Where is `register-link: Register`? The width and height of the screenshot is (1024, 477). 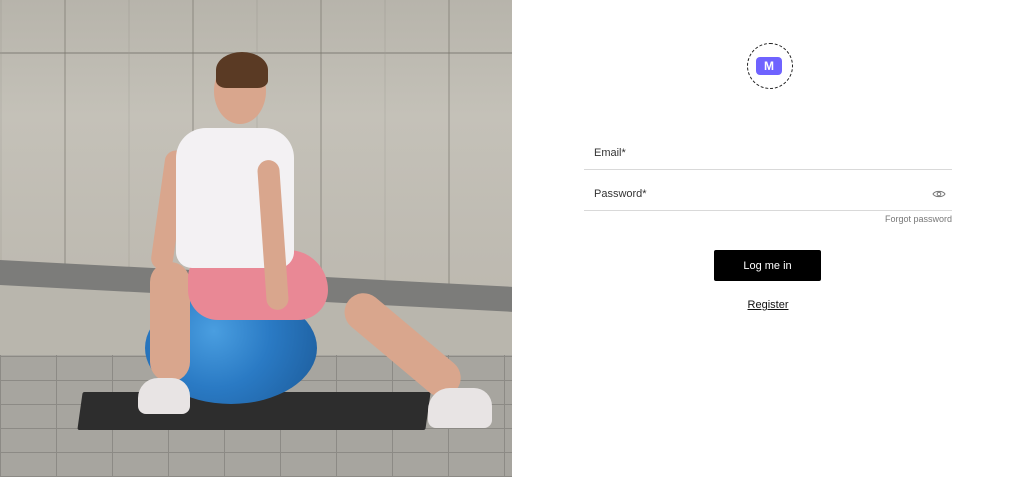
register-link: Register is located at coordinates (768, 305).